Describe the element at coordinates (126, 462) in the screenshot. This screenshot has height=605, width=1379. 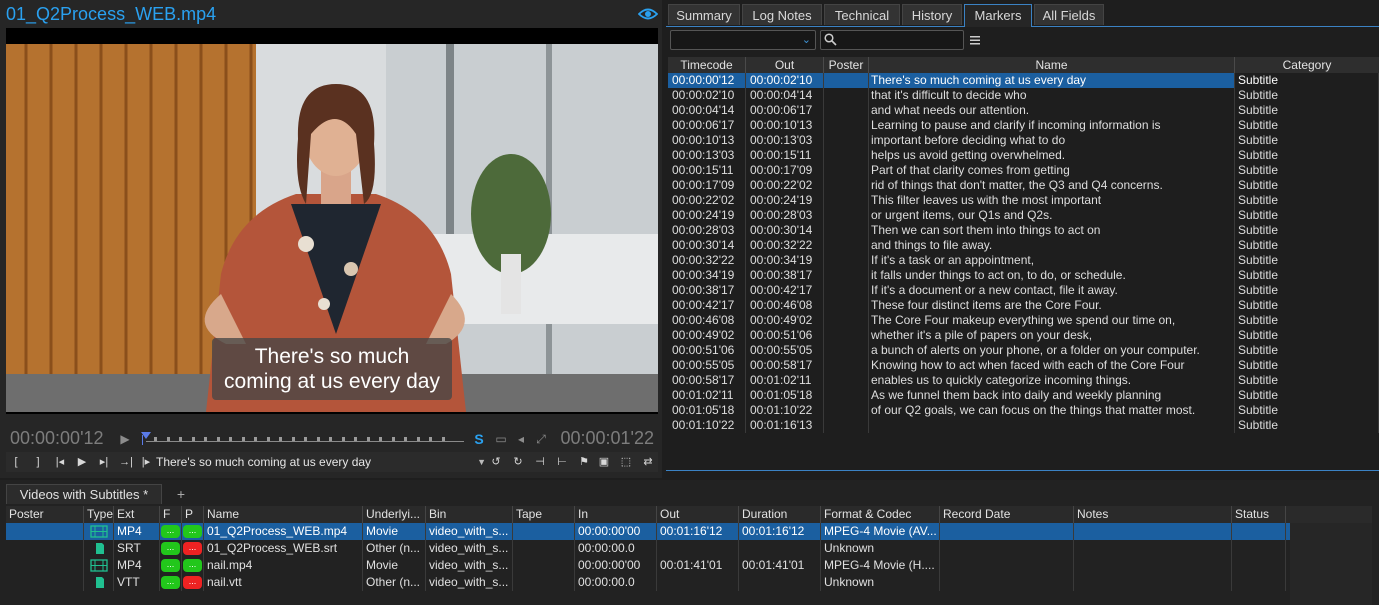
I see `go-to-out-icon: →|` at that location.